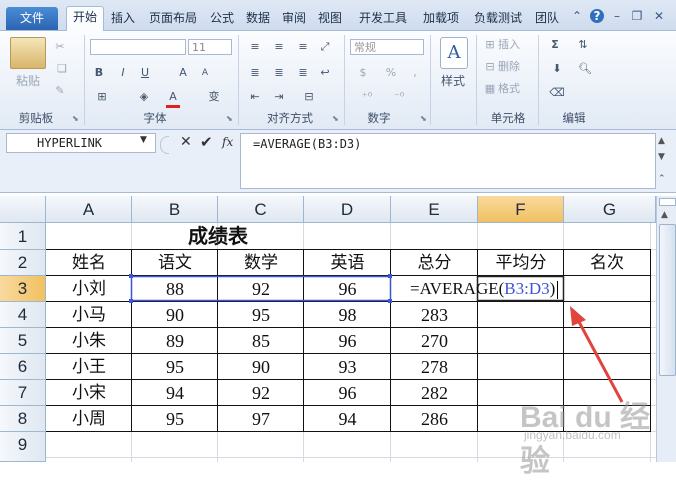 Image resolution: width=676 pixels, height=480 pixels. I want to click on data-cell: 93, so click(347, 367).